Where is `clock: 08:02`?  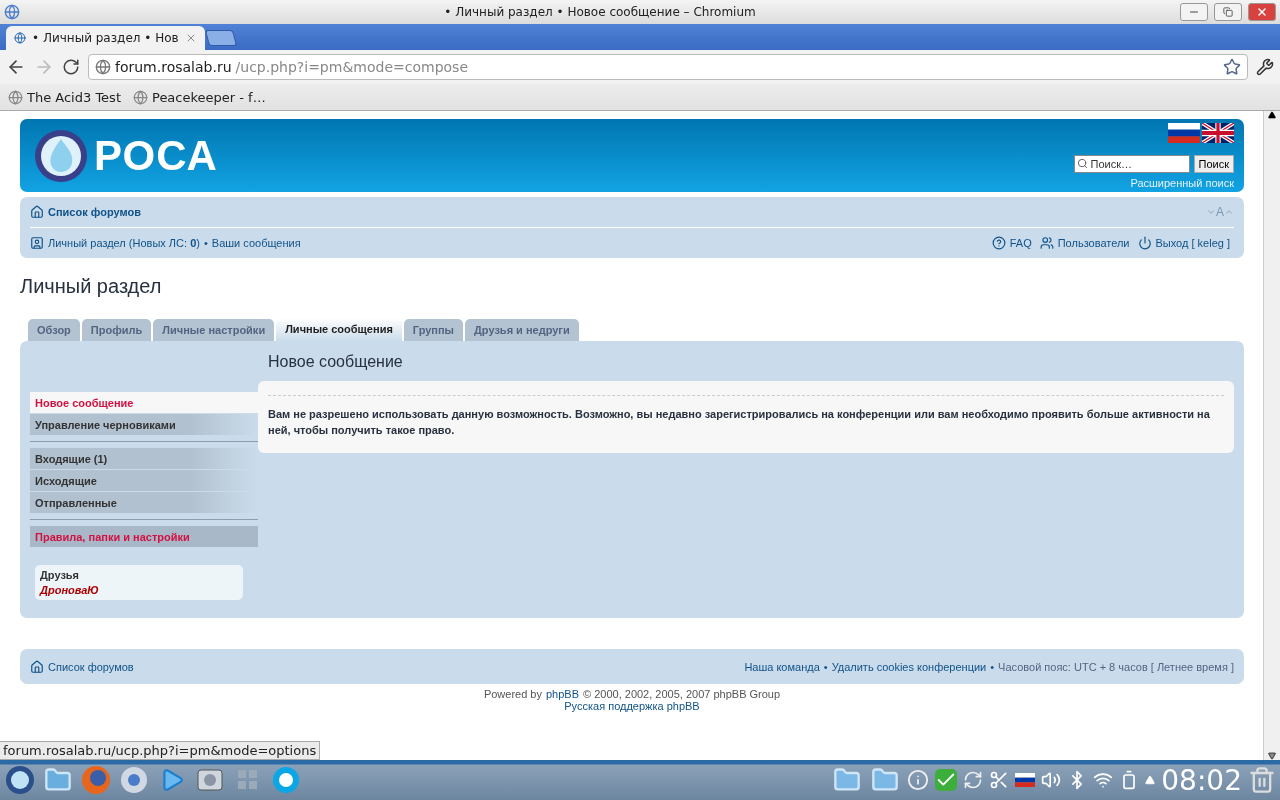 clock: 08:02 is located at coordinates (1201, 780).